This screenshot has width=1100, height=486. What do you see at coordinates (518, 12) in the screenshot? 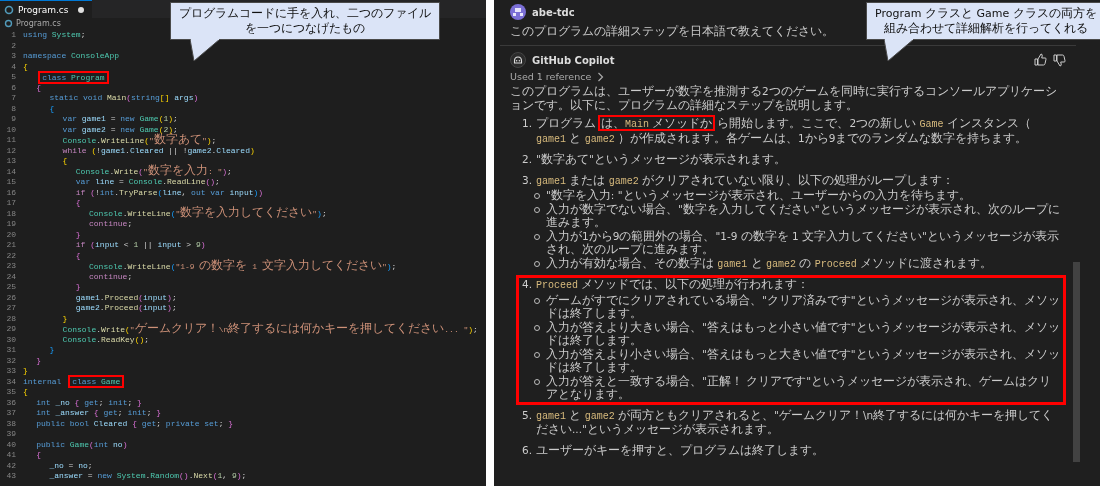
I see `user-avatar-icon` at bounding box center [518, 12].